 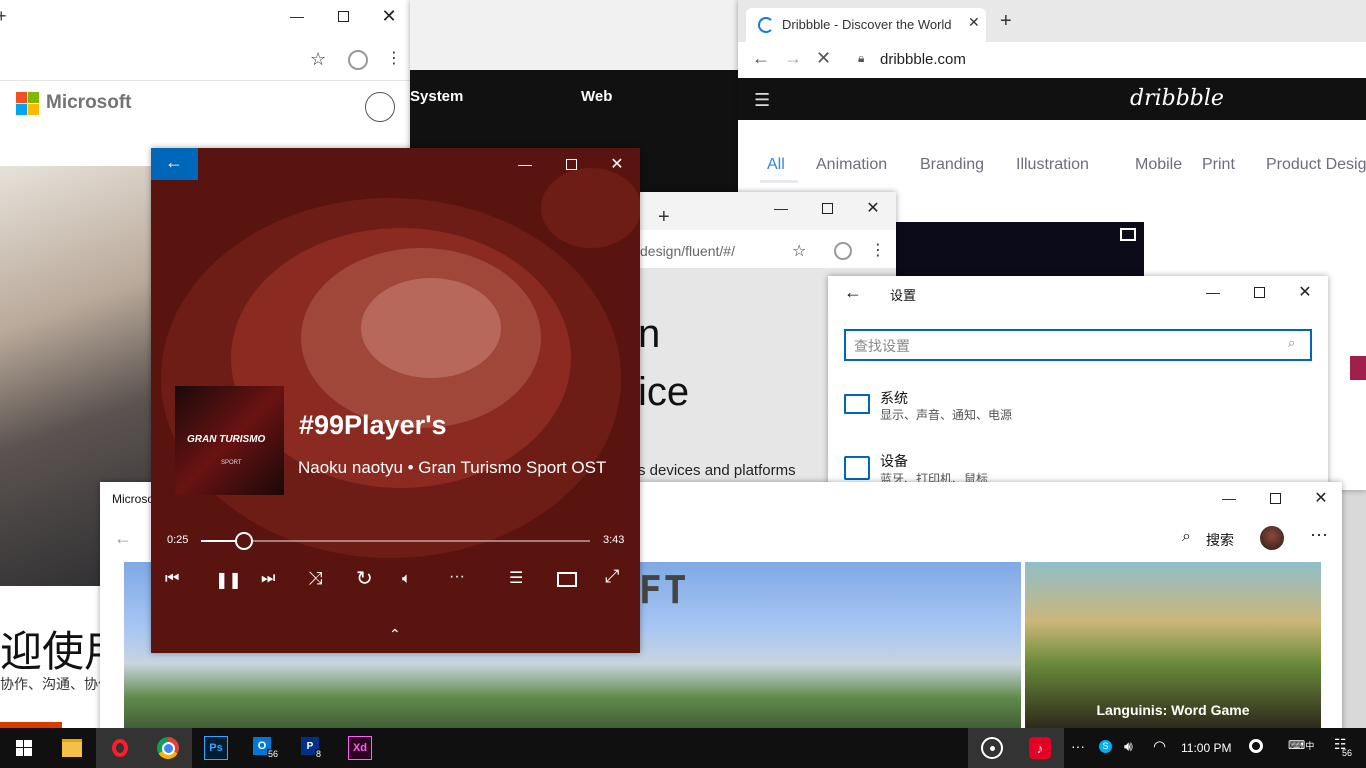 I want to click on category-animation: Animation, so click(x=851, y=165).